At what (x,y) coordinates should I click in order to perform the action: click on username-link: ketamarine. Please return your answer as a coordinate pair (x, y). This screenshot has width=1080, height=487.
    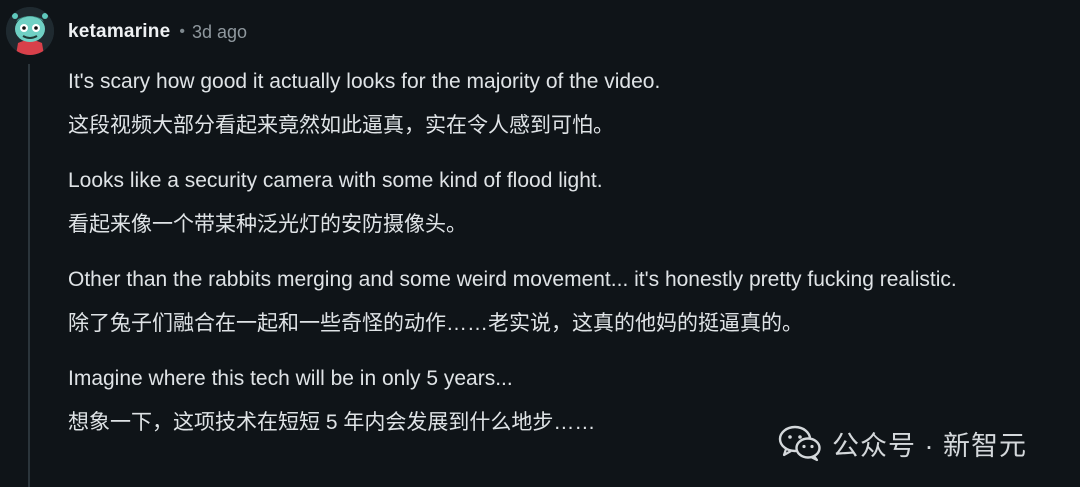
    Looking at the image, I should click on (119, 32).